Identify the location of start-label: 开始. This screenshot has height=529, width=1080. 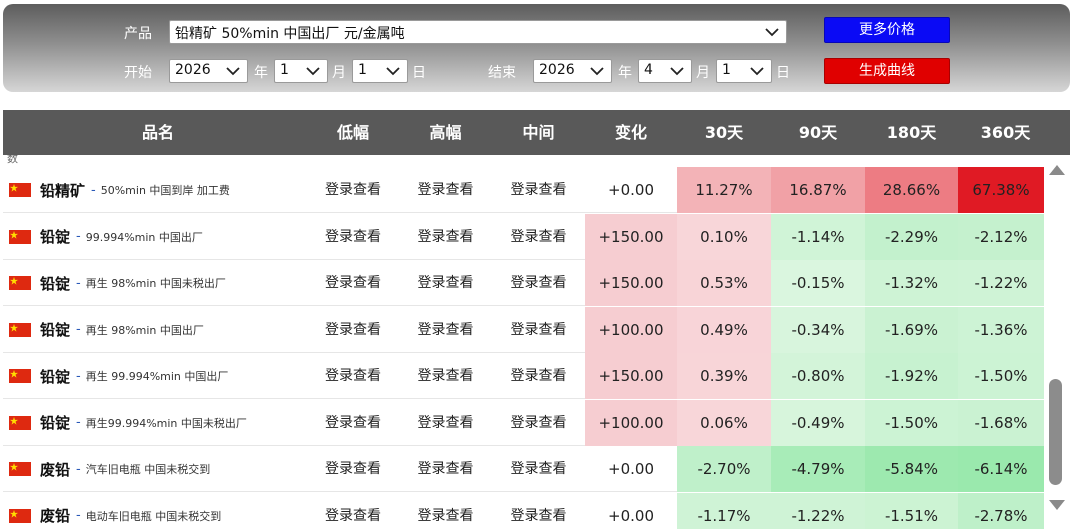
(138, 73).